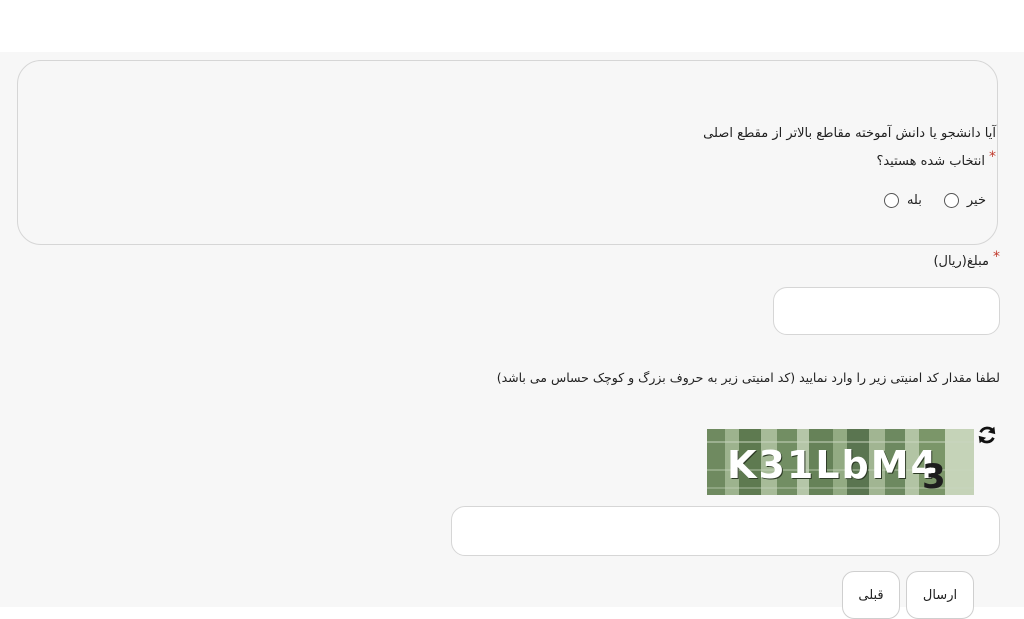 The width and height of the screenshot is (1024, 619). What do you see at coordinates (940, 595) in the screenshot?
I see `submit-button: ارسال` at bounding box center [940, 595].